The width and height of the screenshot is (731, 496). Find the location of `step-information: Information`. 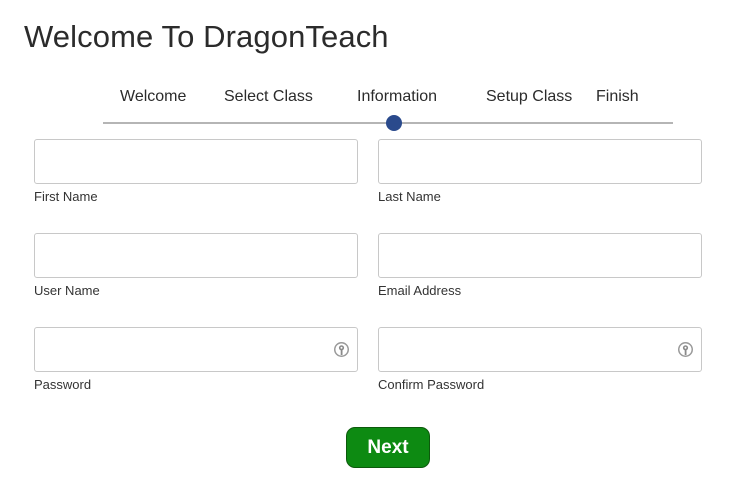

step-information: Information is located at coordinates (397, 97).